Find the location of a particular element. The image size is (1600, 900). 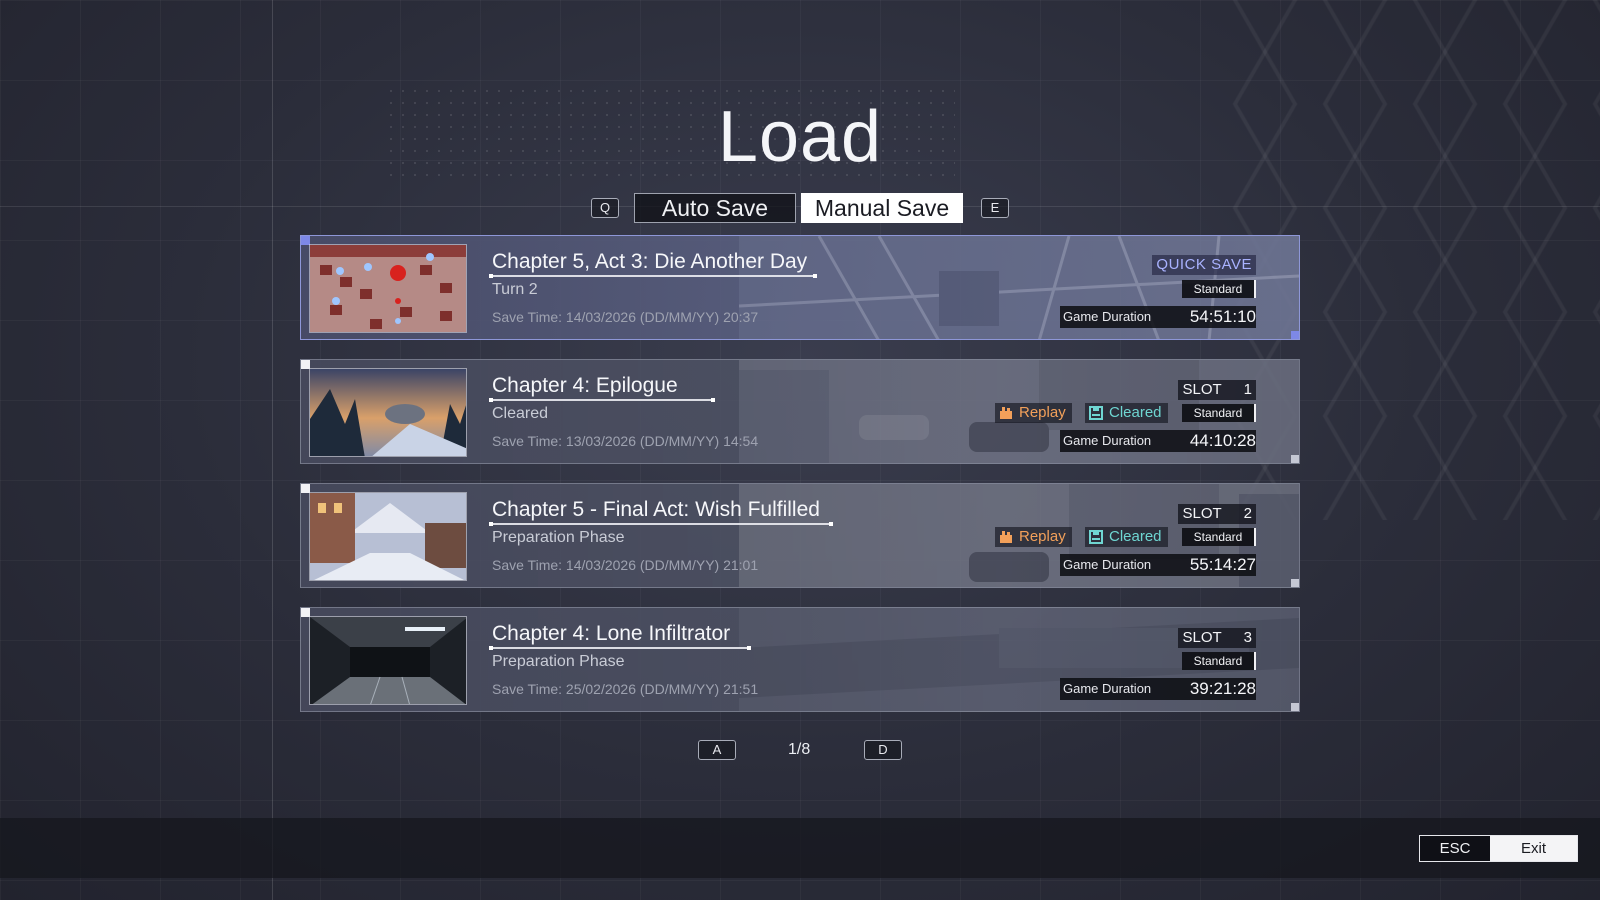

exit-label: Exit is located at coordinates (1533, 848).